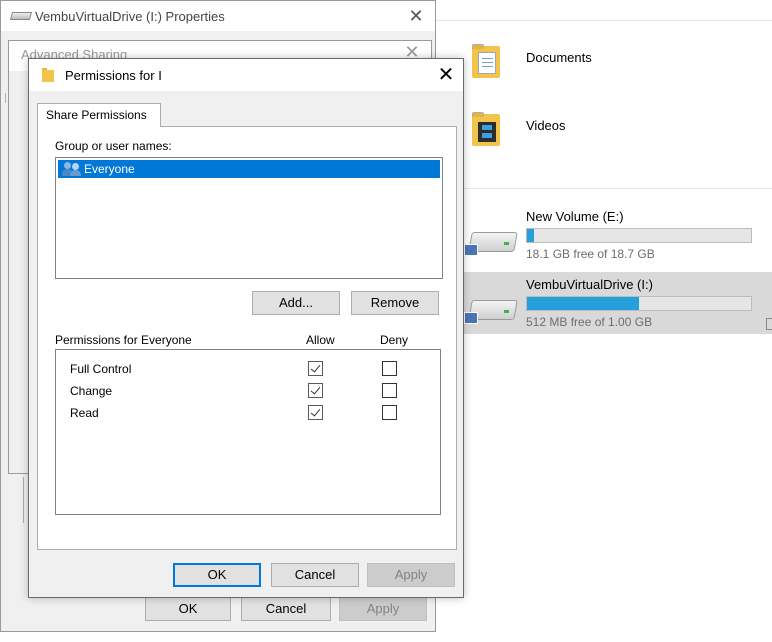 This screenshot has width=772, height=642. I want to click on permissions-list: Full Control Change Read, so click(248, 432).